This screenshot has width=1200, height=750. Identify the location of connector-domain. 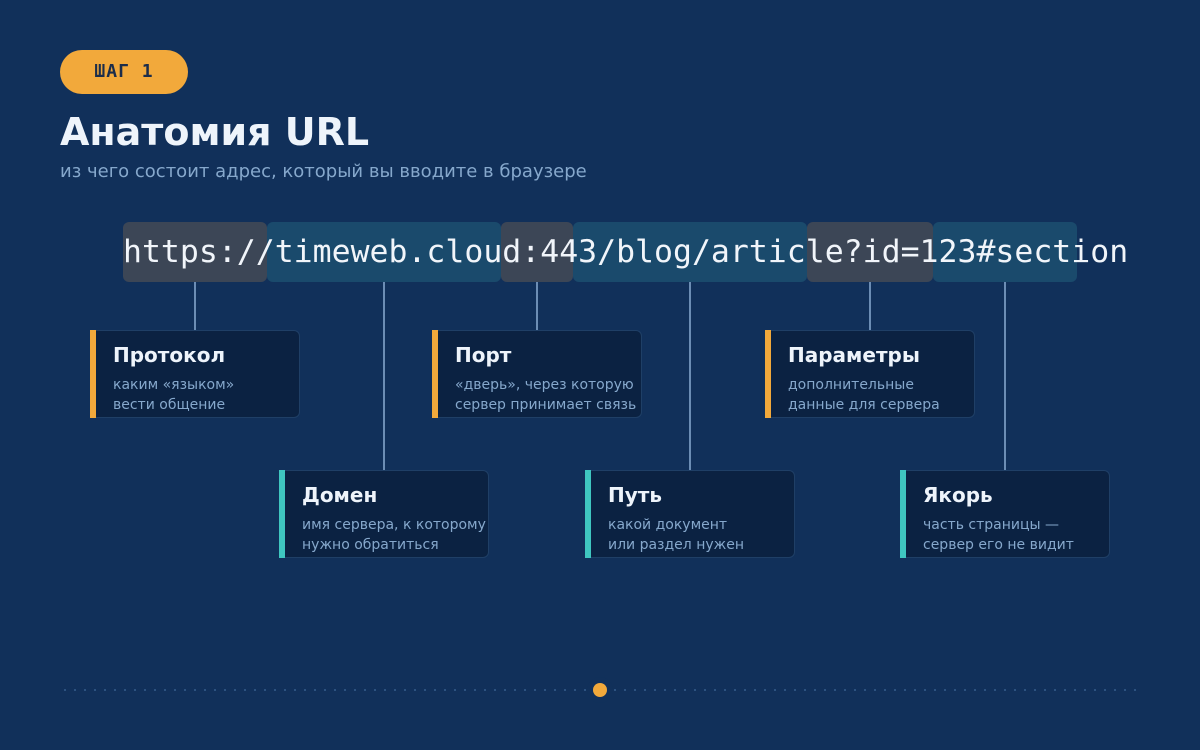
(384, 376).